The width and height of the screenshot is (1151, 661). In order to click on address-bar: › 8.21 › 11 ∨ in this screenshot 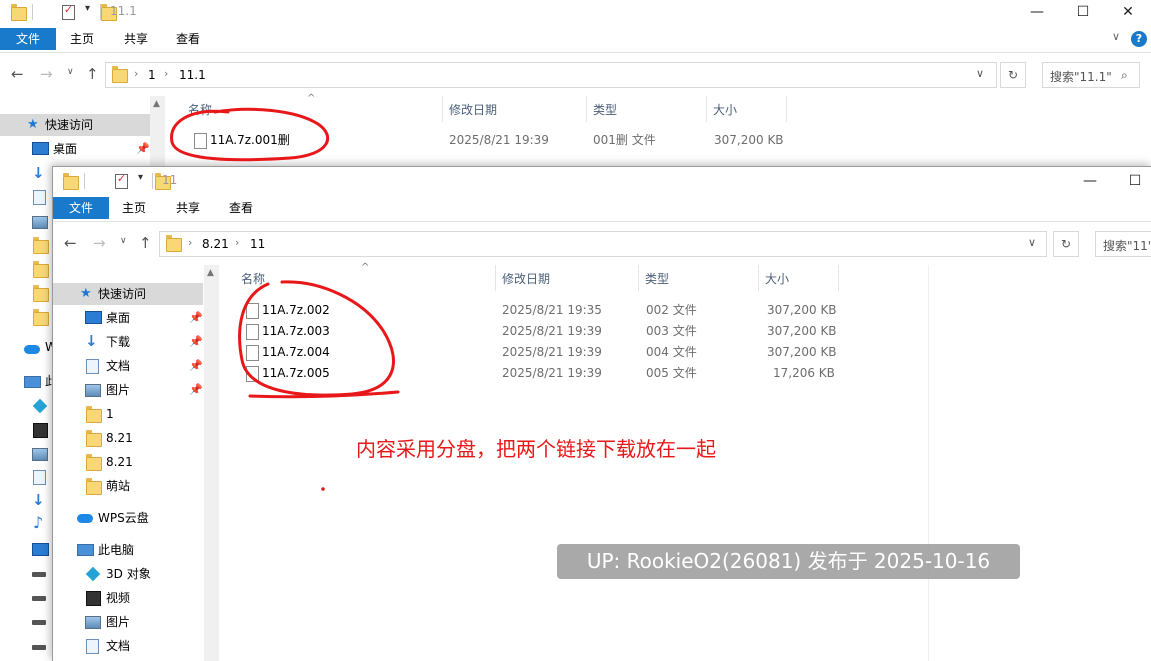, I will do `click(603, 244)`.